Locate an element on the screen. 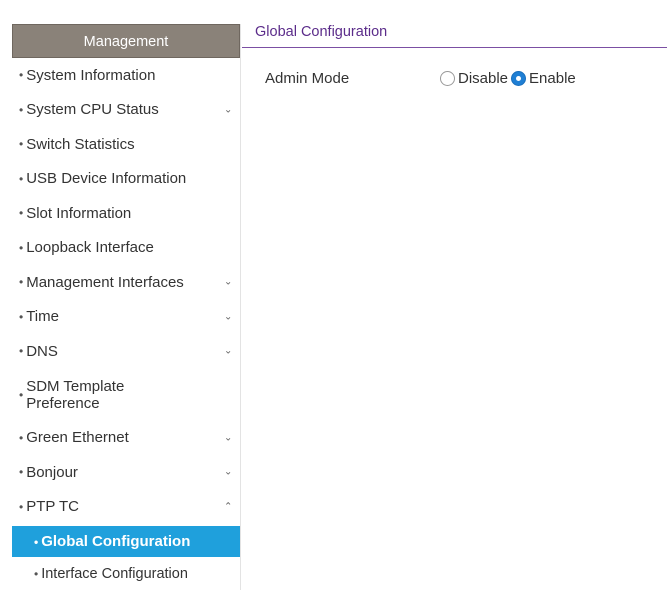  sidebar-item-label: PTP TC is located at coordinates (52, 507).